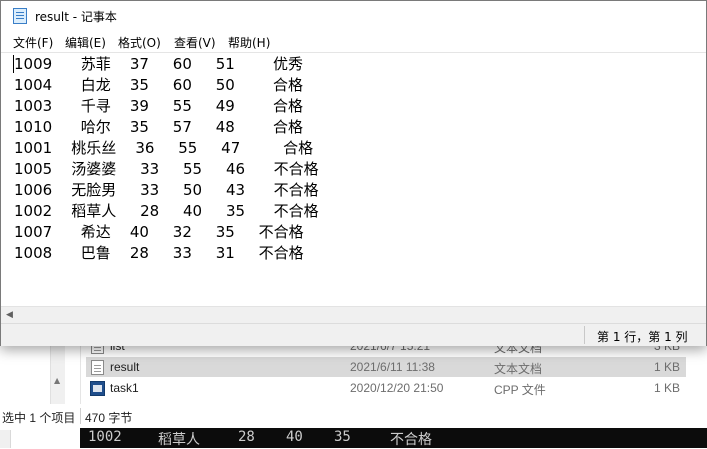  I want to click on menu-file: 文件(F), so click(33, 42).